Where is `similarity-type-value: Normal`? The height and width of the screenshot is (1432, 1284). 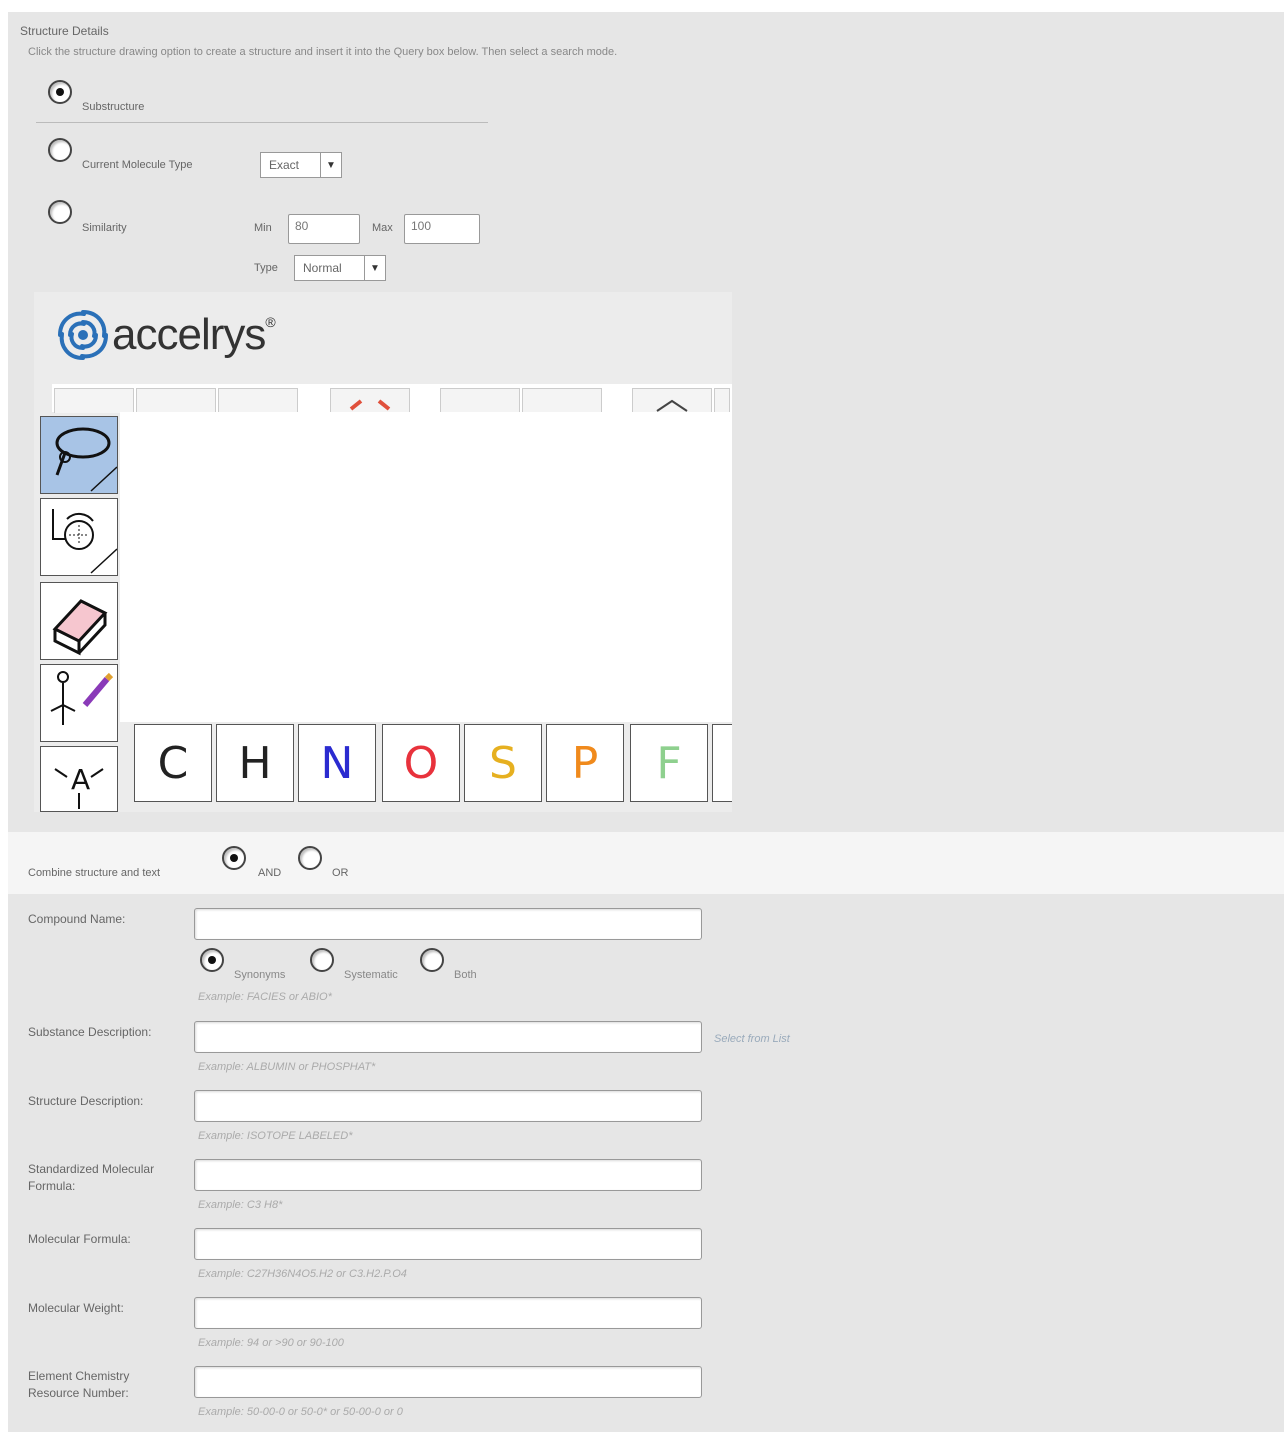
similarity-type-value: Normal is located at coordinates (322, 268).